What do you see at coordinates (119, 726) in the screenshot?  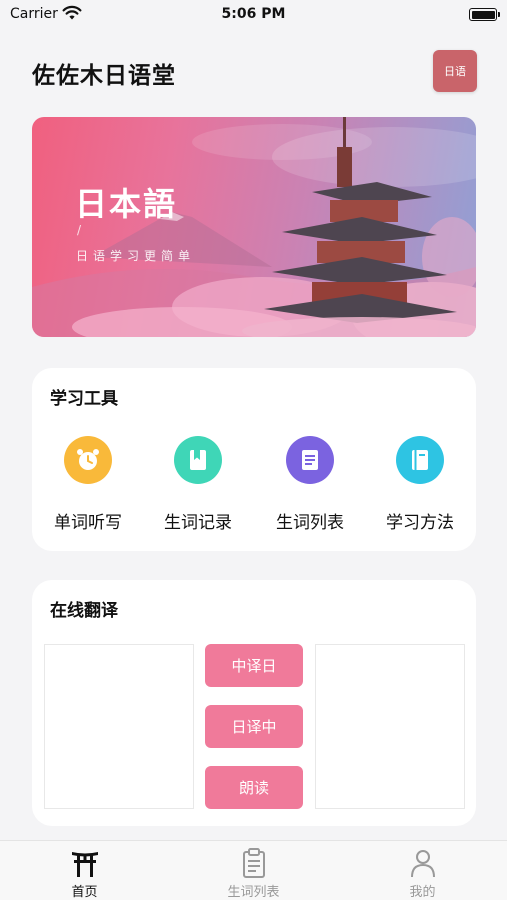 I see `source-text-area` at bounding box center [119, 726].